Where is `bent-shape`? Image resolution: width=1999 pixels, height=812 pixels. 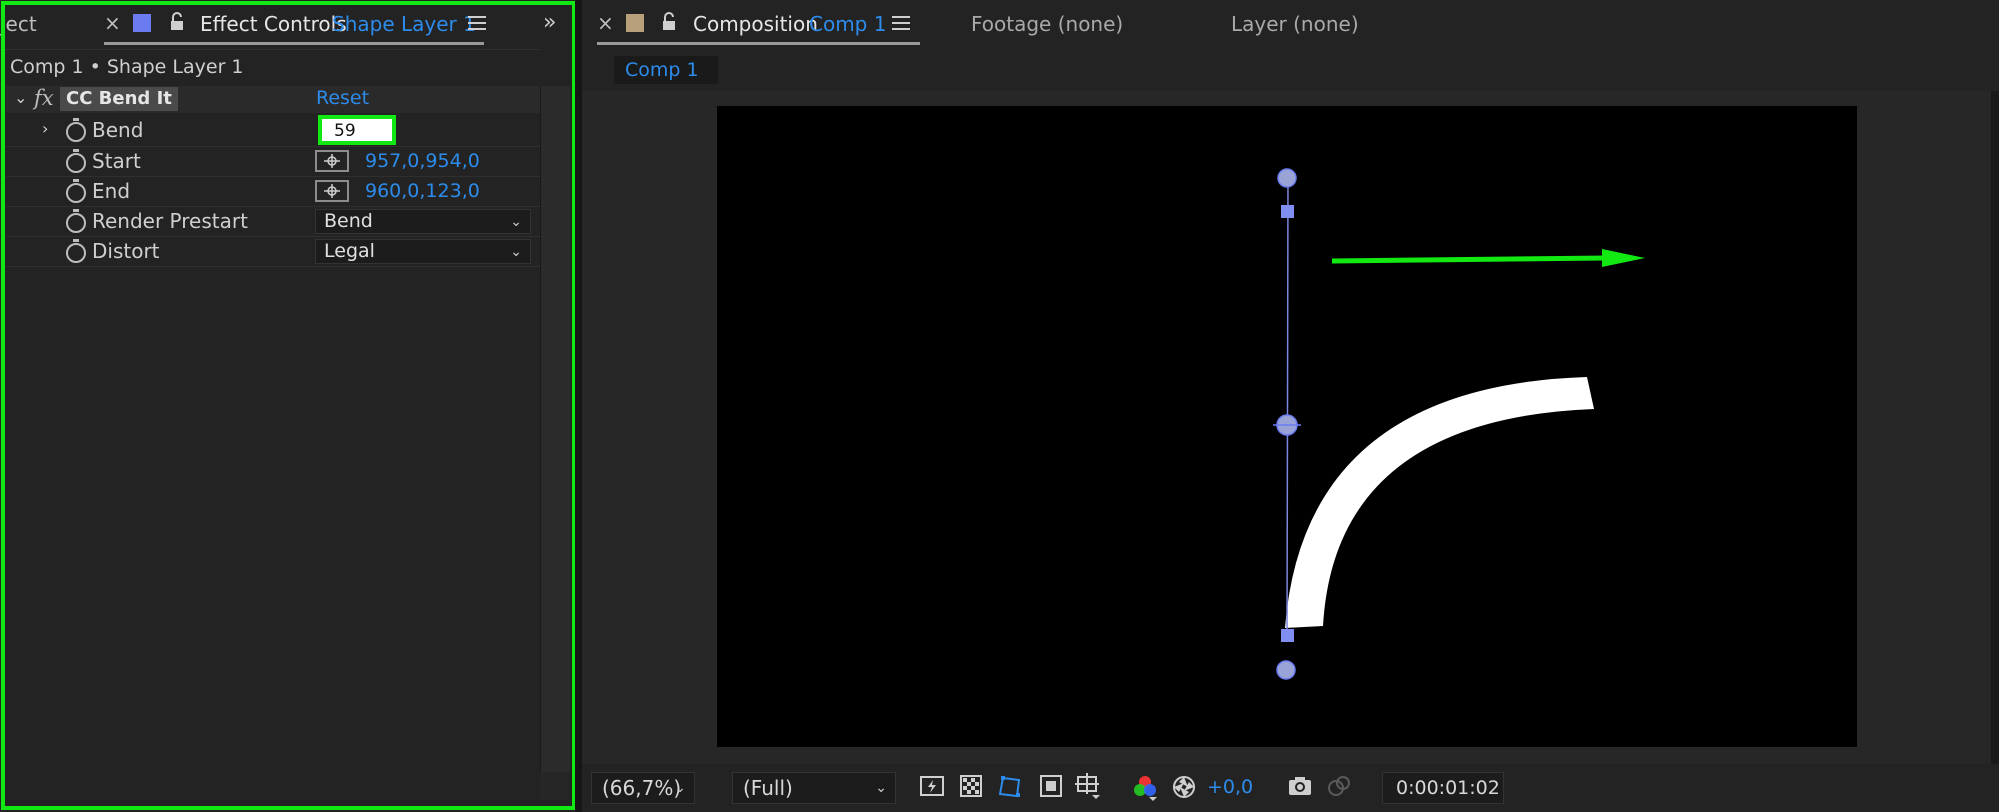
bent-shape is located at coordinates (1439, 502).